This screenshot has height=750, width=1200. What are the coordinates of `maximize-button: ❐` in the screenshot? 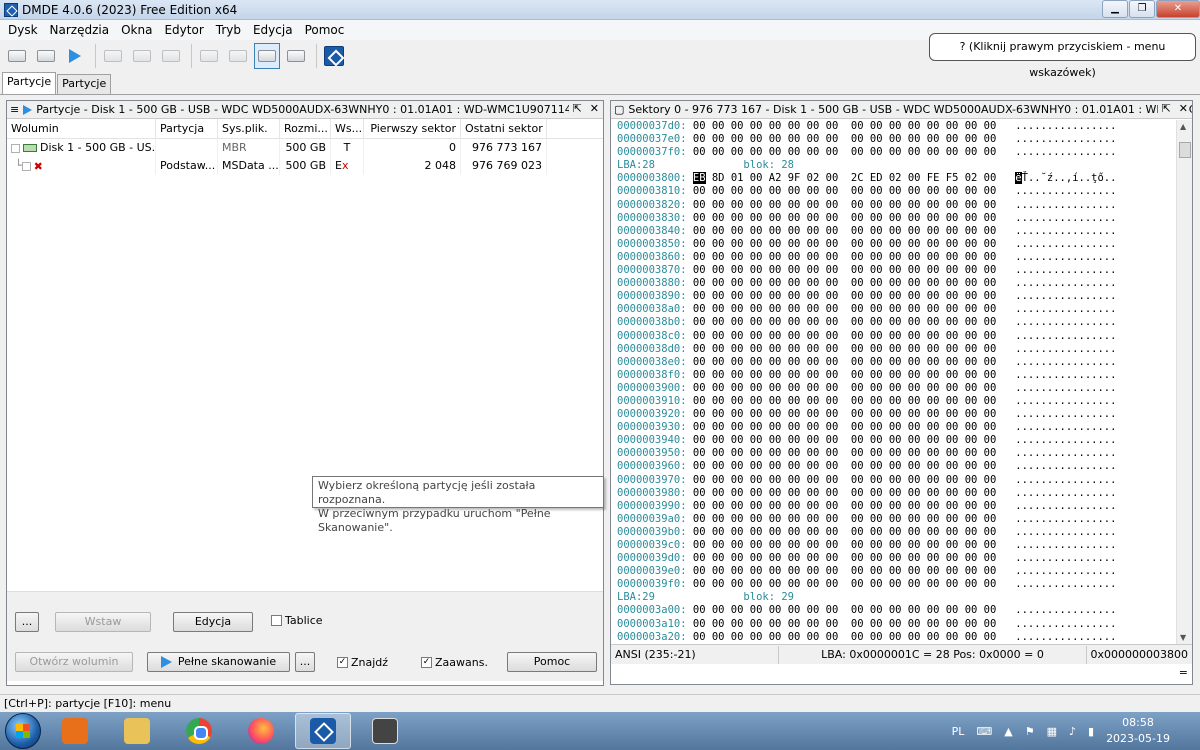 It's located at (1142, 9).